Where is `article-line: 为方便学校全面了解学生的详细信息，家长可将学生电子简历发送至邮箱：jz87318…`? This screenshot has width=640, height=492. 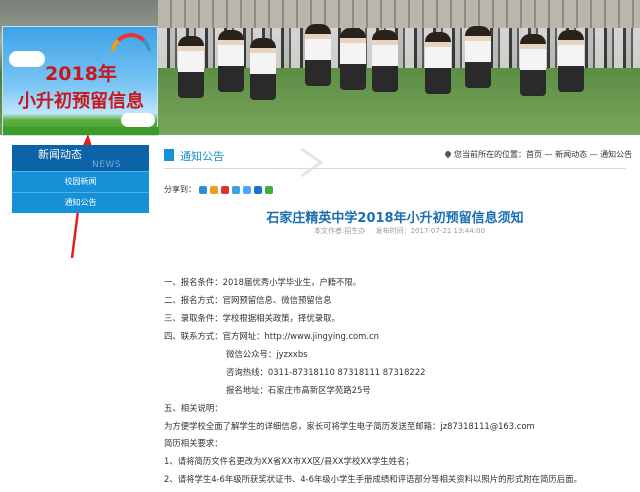
article-line: 为方便学校全面了解学生的详细信息，家长可将学生电子简历发送至邮箱：jz87318… is located at coordinates (349, 426).